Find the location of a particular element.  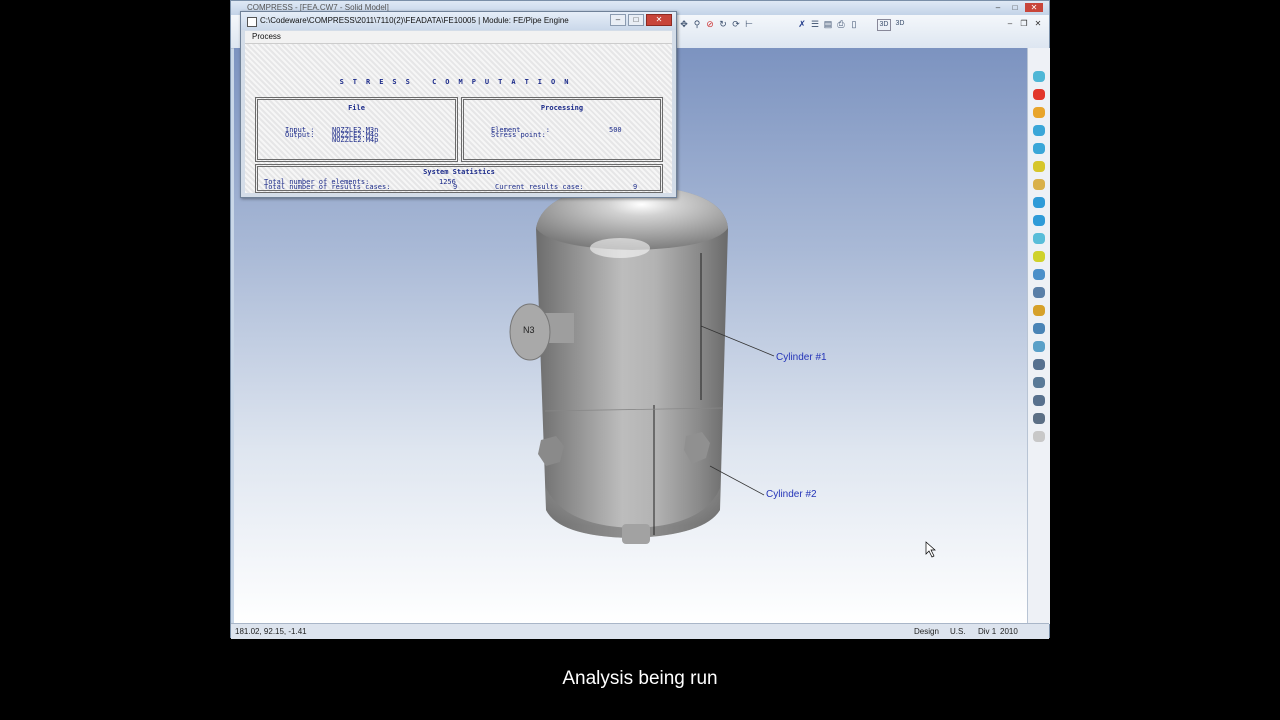

total-cases-value: 9 is located at coordinates (455, 187).